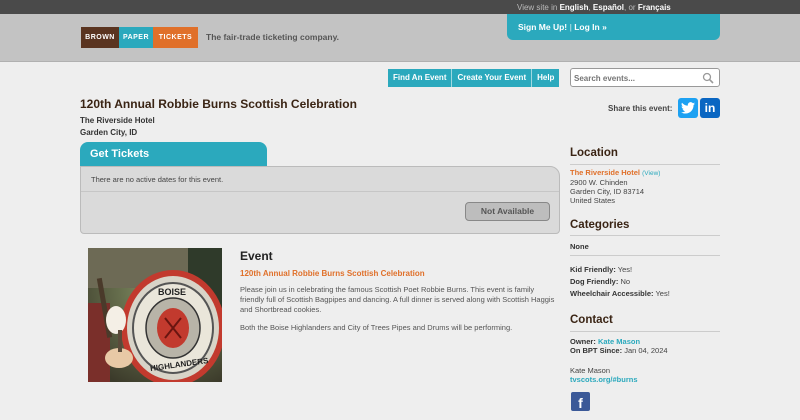  Describe the element at coordinates (507, 211) in the screenshot. I see `not-available-button: Not Available` at that location.